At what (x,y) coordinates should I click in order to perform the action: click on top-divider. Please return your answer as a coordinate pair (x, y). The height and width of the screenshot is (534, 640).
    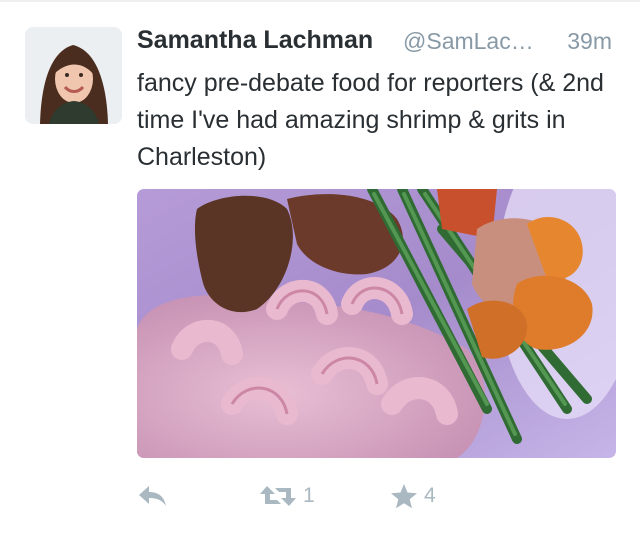
    Looking at the image, I should click on (320, 1).